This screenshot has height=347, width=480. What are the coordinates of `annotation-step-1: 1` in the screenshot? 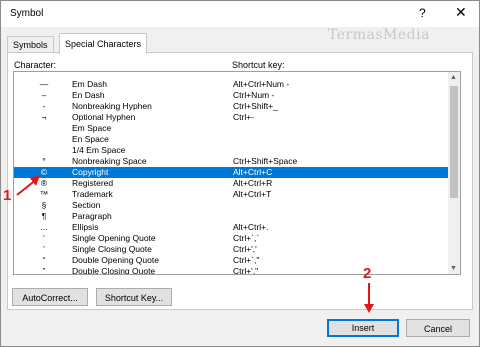 It's located at (7, 195).